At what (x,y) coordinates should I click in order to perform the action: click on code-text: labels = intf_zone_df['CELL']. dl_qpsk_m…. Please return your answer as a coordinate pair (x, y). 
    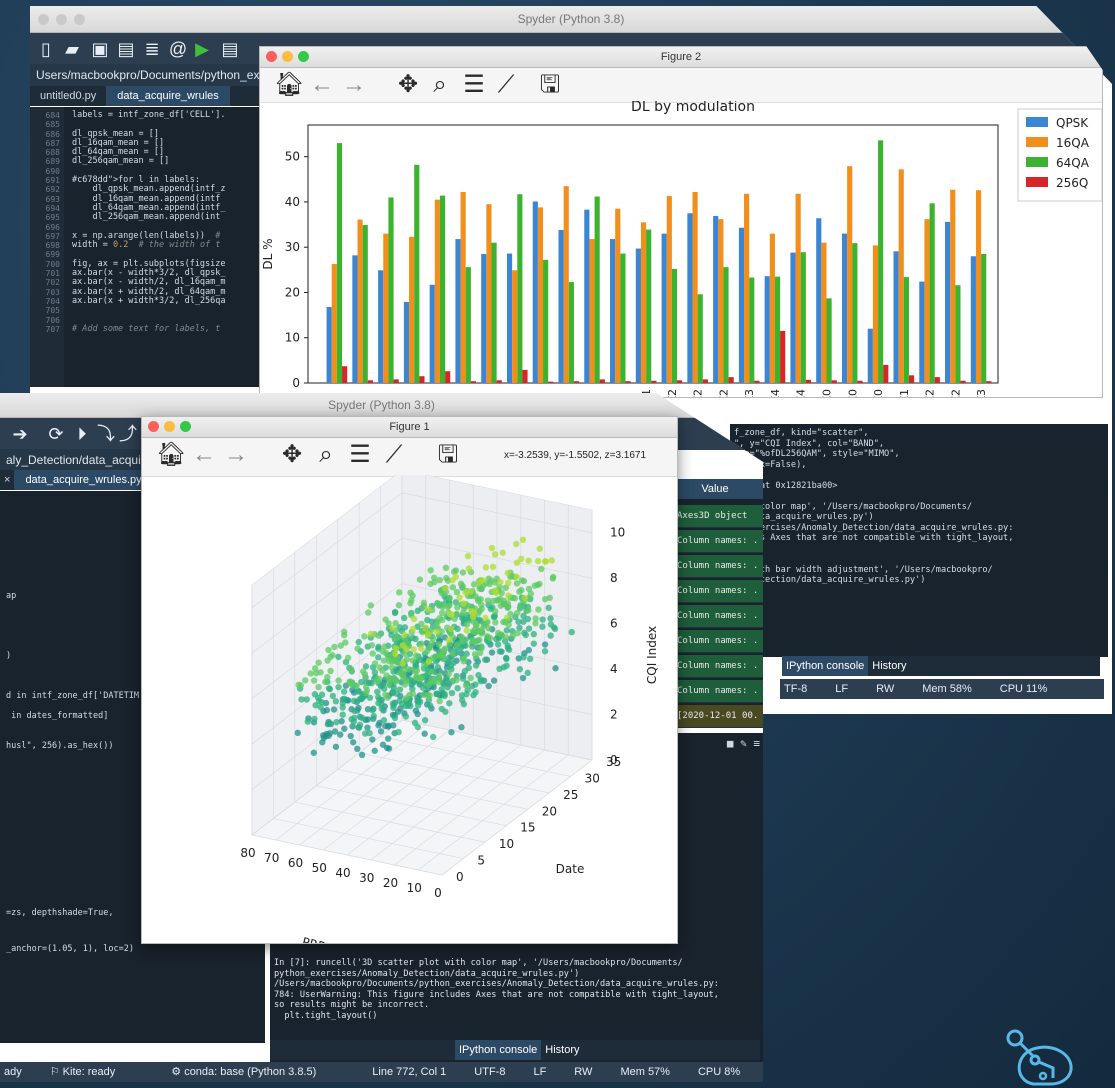
    Looking at the image, I should click on (149, 222).